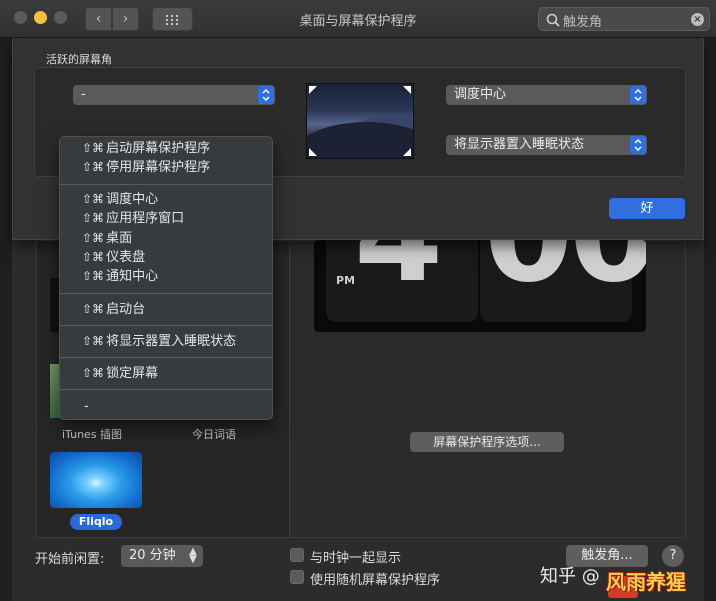 This screenshot has width=716, height=601. Describe the element at coordinates (297, 555) in the screenshot. I see `show-with-clock-checkbox` at that location.